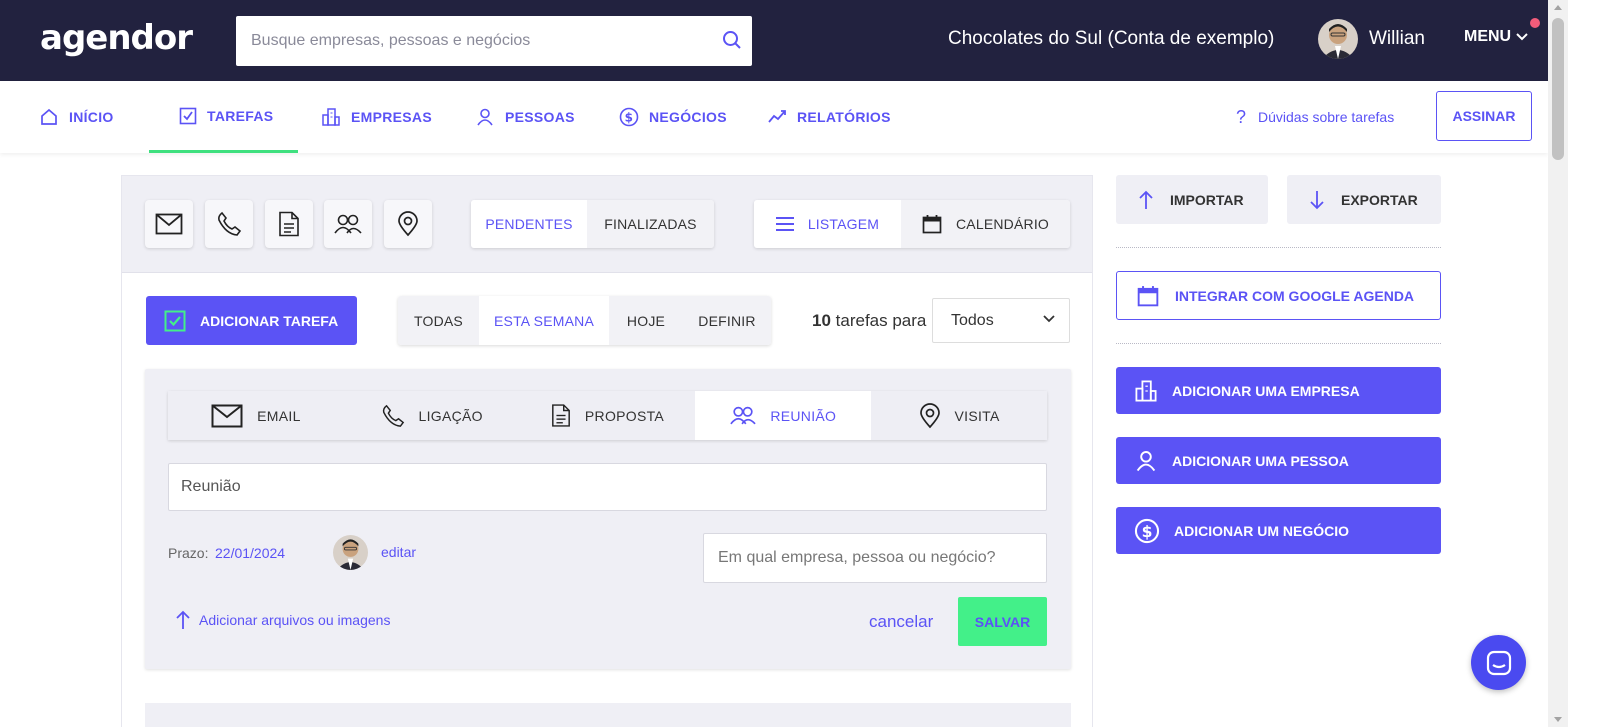  Describe the element at coordinates (1484, 116) in the screenshot. I see `subscribe-button: ASSINAR` at that location.